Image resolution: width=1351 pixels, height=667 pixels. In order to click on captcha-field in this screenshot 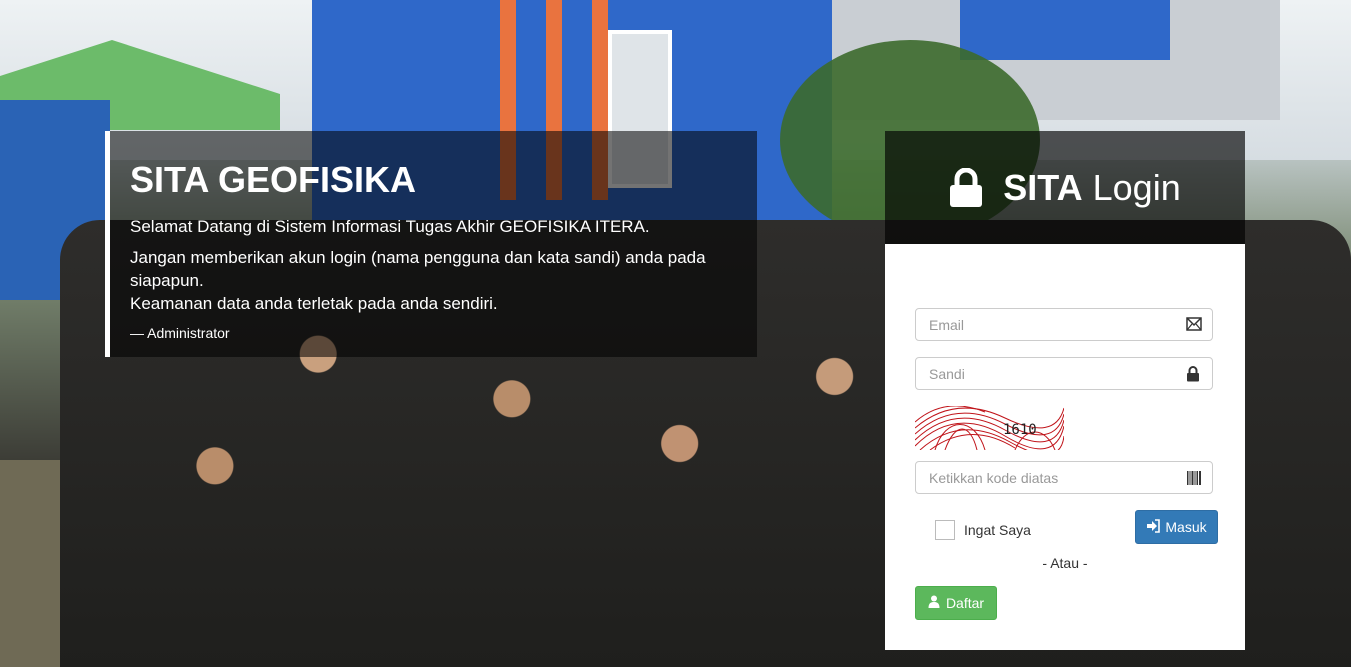, I will do `click(1064, 477)`.